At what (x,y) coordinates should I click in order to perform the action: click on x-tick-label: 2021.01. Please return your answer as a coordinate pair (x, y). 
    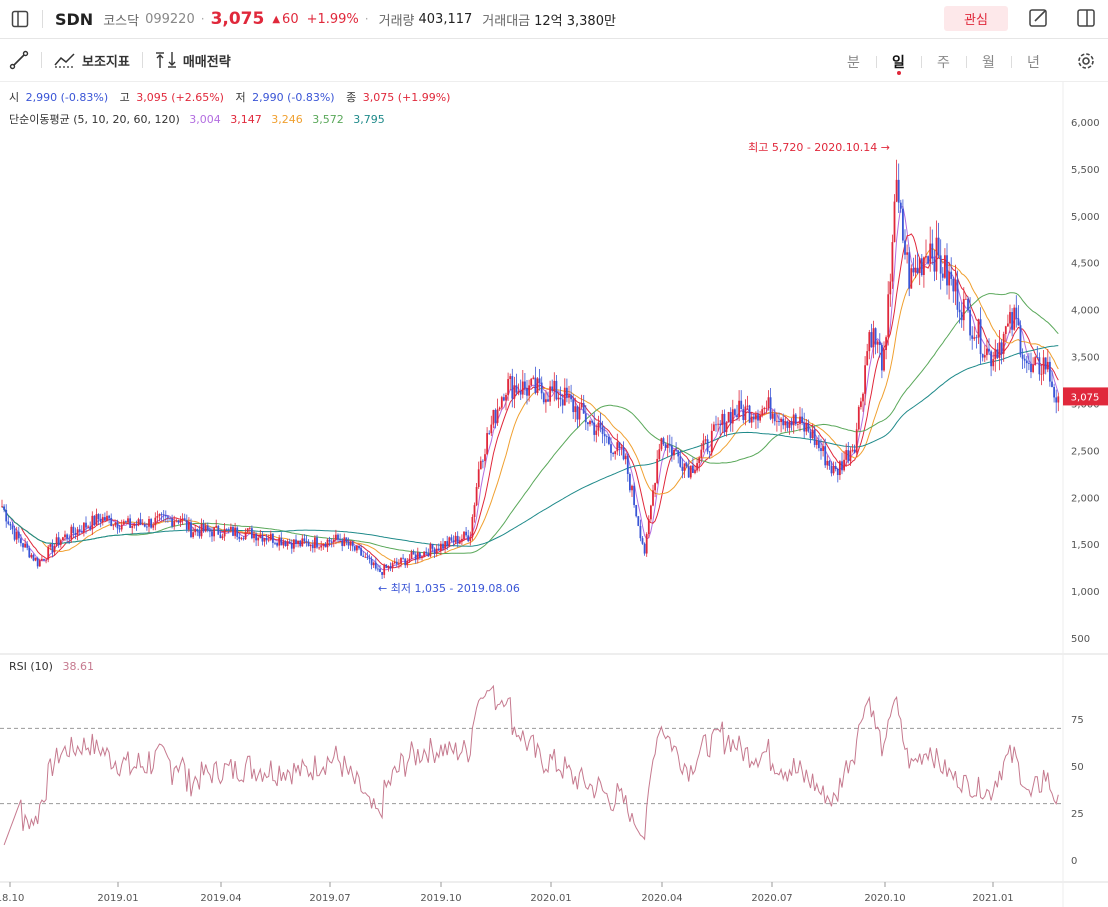
    Looking at the image, I should click on (992, 898).